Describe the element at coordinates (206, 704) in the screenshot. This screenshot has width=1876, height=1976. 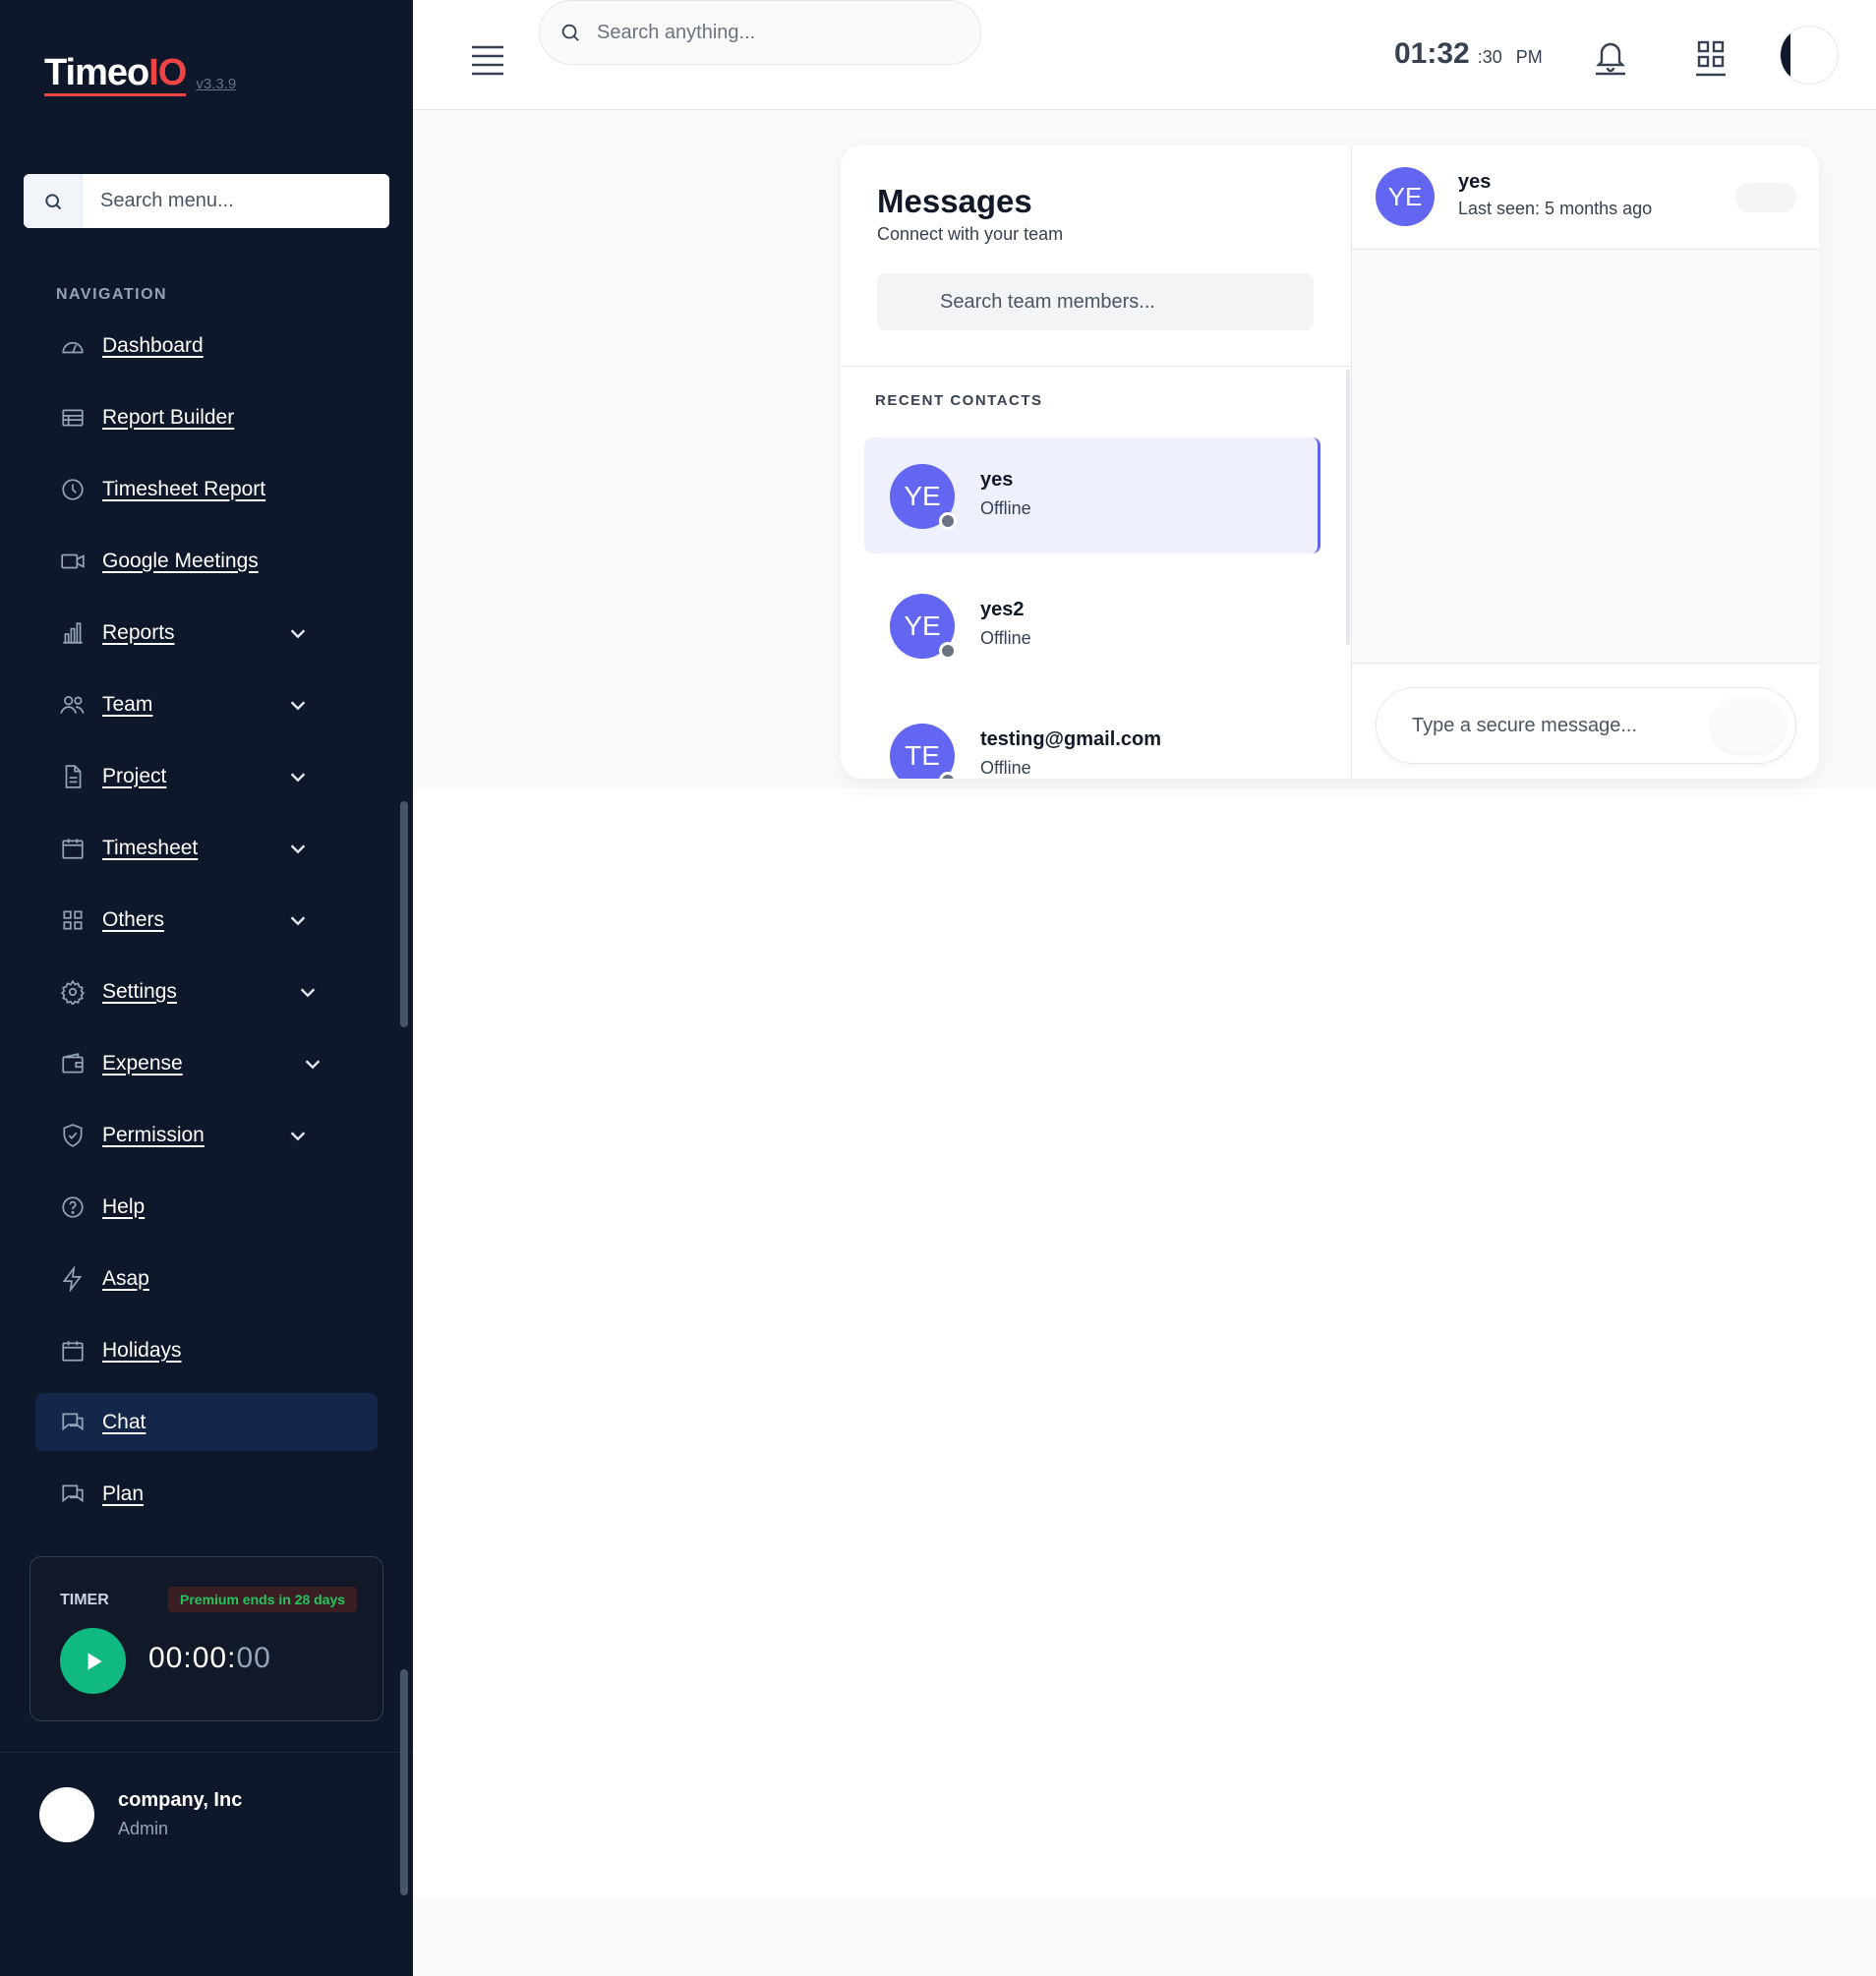
I see `sidebar-item-team: Team` at that location.